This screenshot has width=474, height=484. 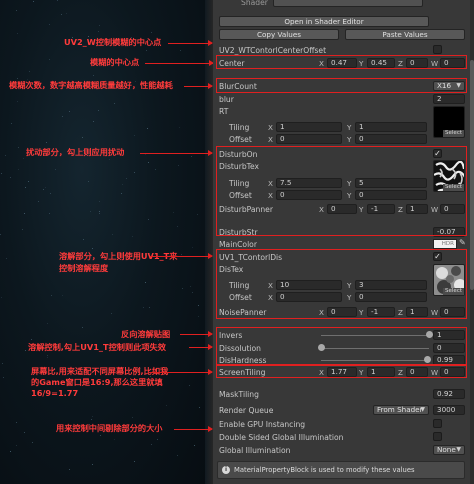 What do you see at coordinates (445, 244) in the screenshot?
I see `main-color-swatch: HDR` at bounding box center [445, 244].